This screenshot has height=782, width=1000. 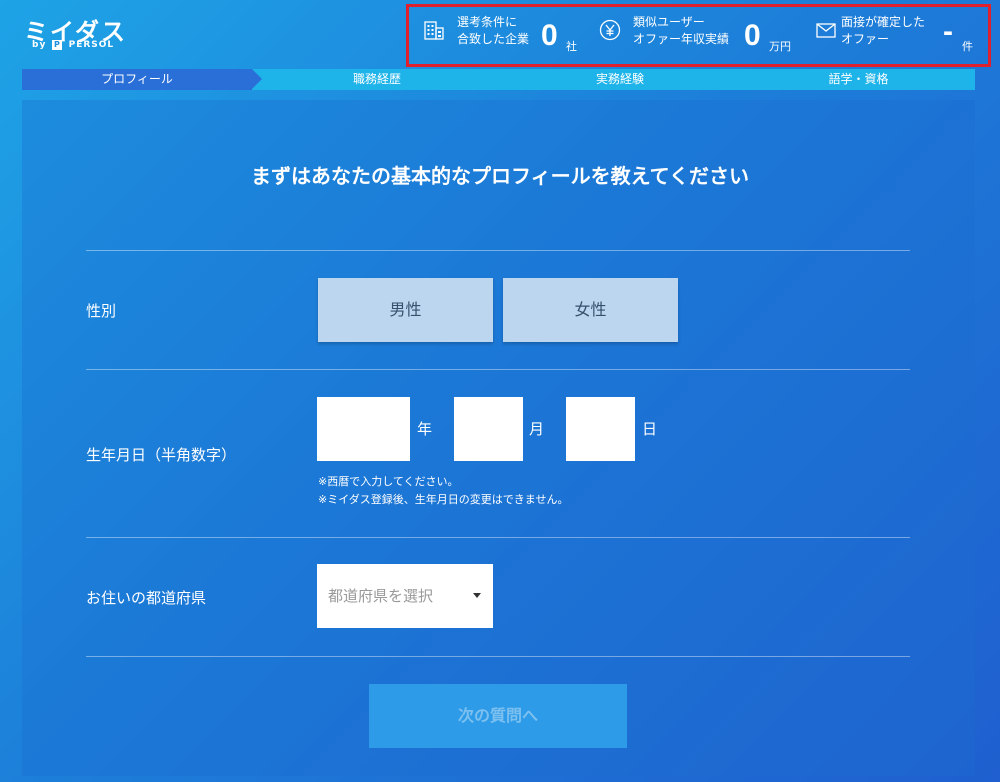 I want to click on caret-down-icon, so click(x=477, y=595).